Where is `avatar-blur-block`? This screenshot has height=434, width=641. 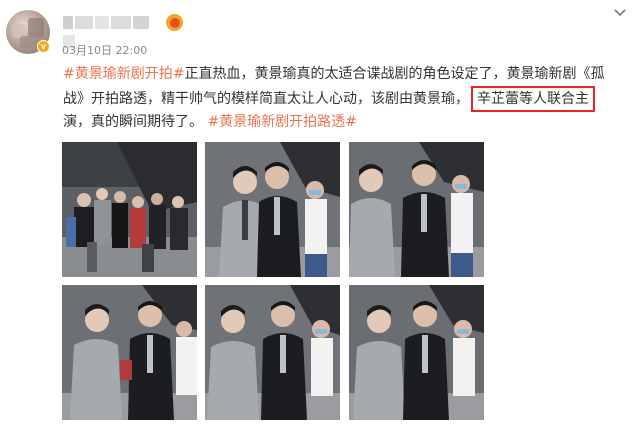
avatar-blur-block is located at coordinates (36, 28).